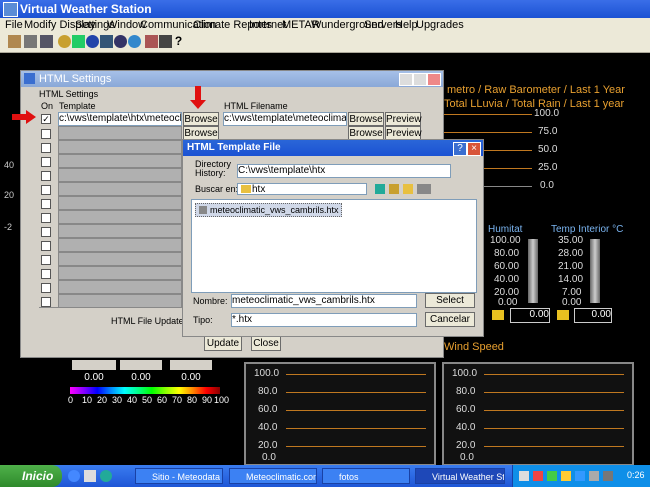  What do you see at coordinates (151, 41) in the screenshot?
I see `chart-icon` at bounding box center [151, 41].